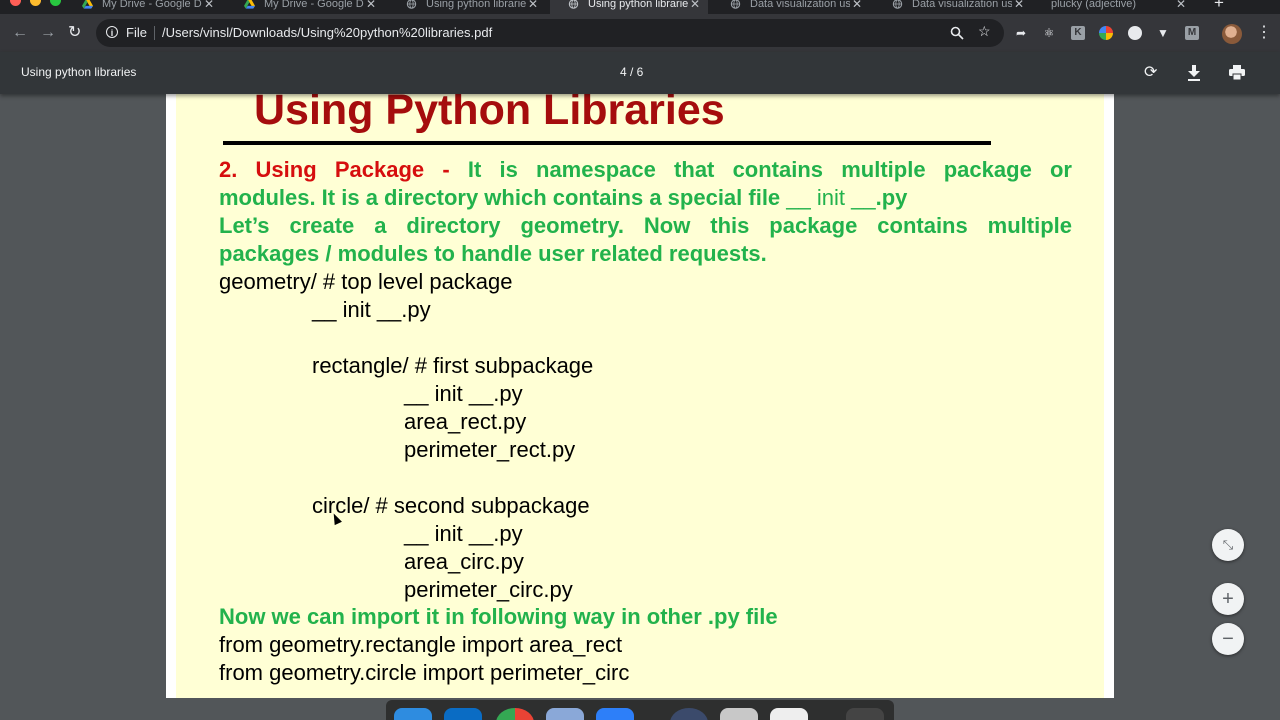 This screenshot has height=720, width=1280. I want to click on zoom-out-button: −, so click(1228, 639).